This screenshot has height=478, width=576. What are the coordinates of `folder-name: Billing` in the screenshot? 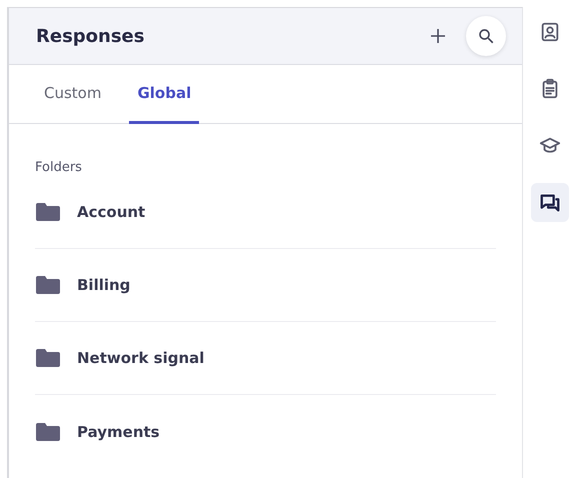 It's located at (103, 285).